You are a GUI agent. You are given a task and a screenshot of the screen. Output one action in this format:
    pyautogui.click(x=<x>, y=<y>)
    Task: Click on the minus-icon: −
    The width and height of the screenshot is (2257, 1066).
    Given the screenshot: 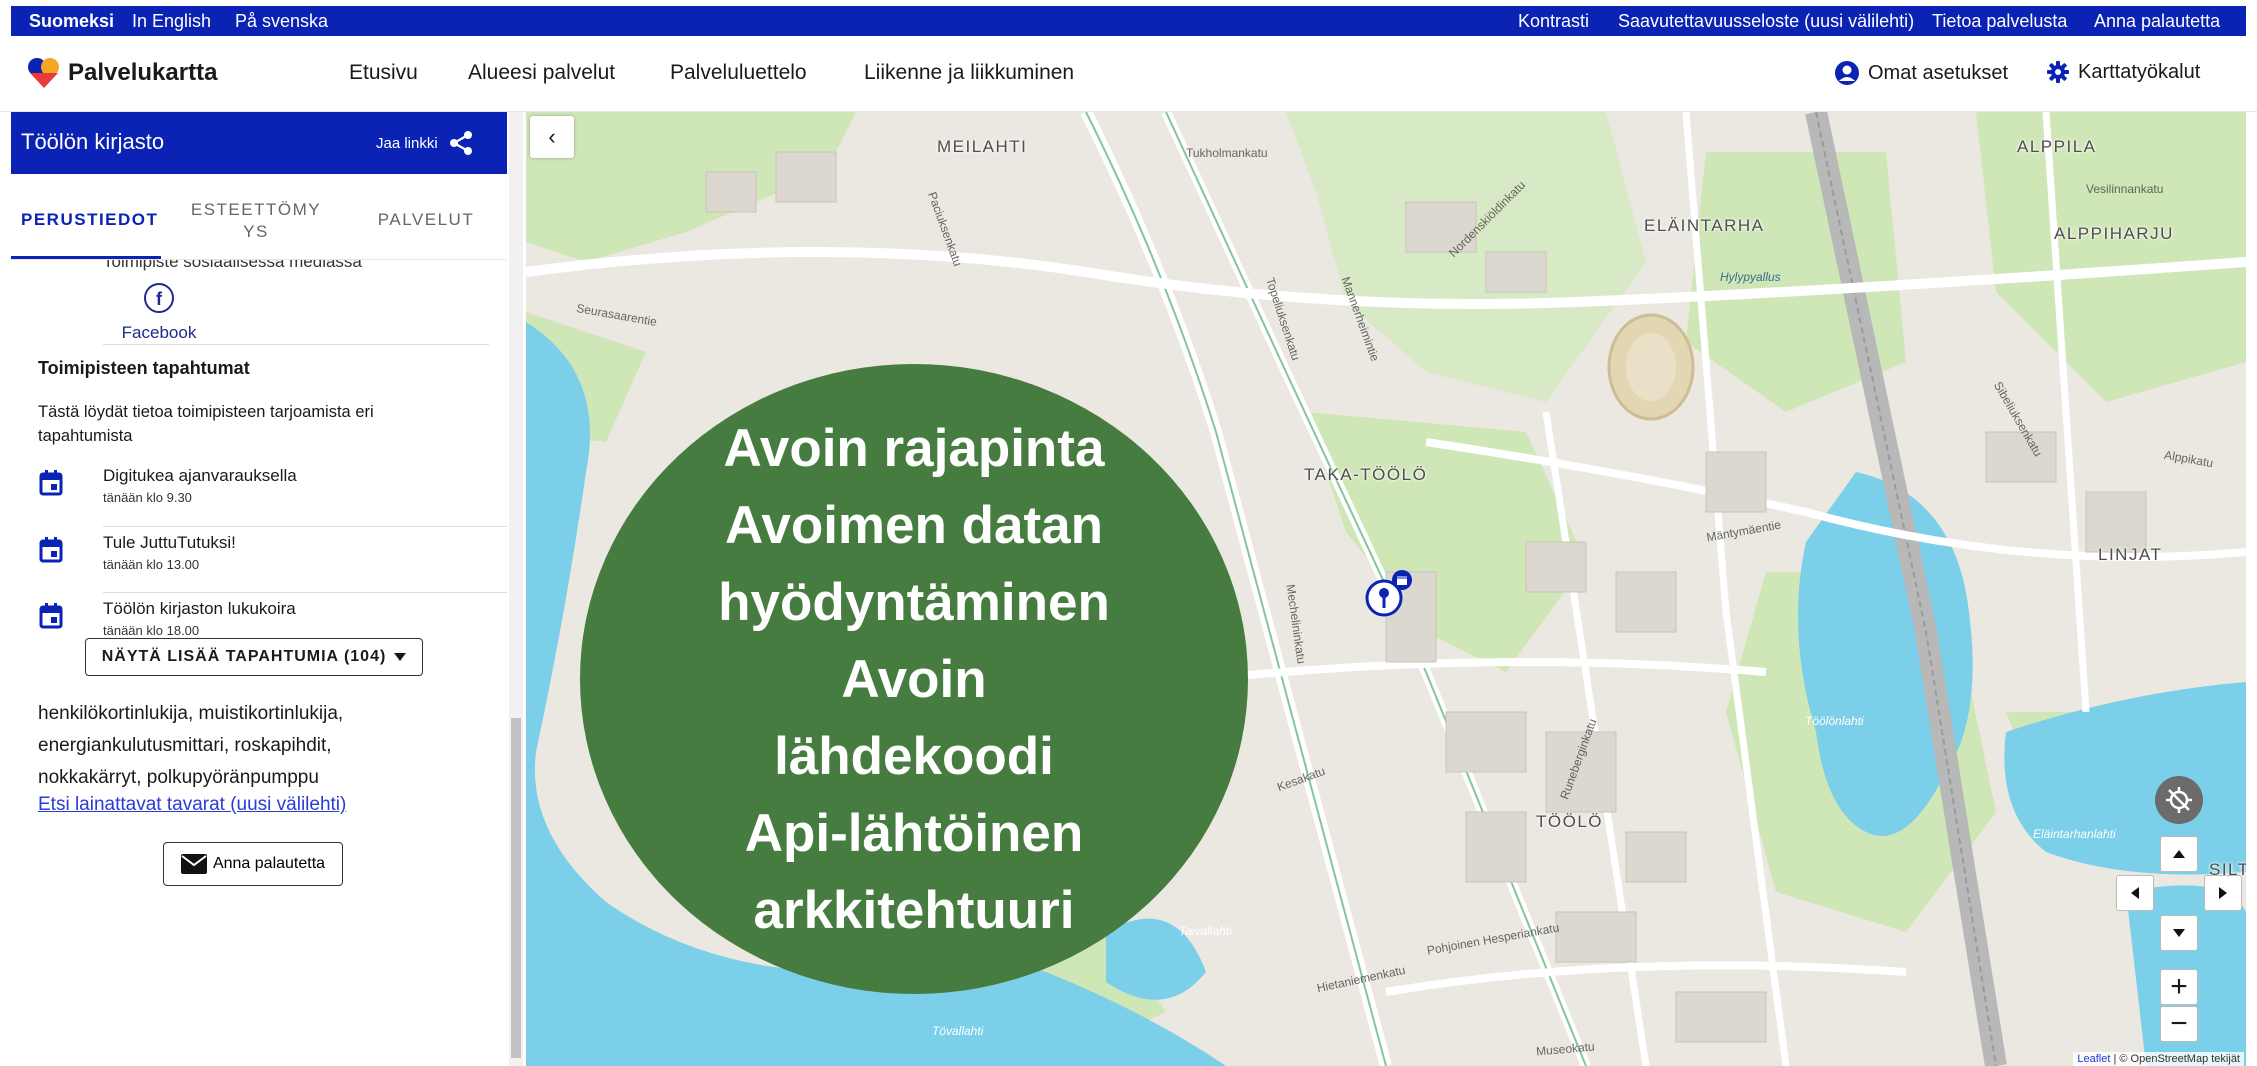 What is the action you would take?
    pyautogui.click(x=2179, y=1023)
    